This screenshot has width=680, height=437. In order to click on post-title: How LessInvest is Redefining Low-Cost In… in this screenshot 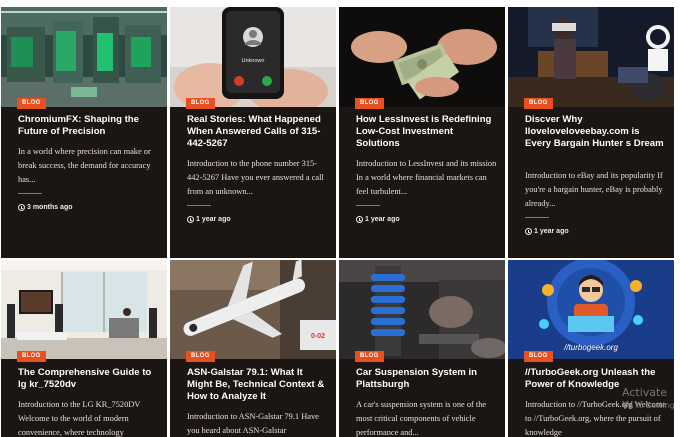, I will do `click(426, 132)`.